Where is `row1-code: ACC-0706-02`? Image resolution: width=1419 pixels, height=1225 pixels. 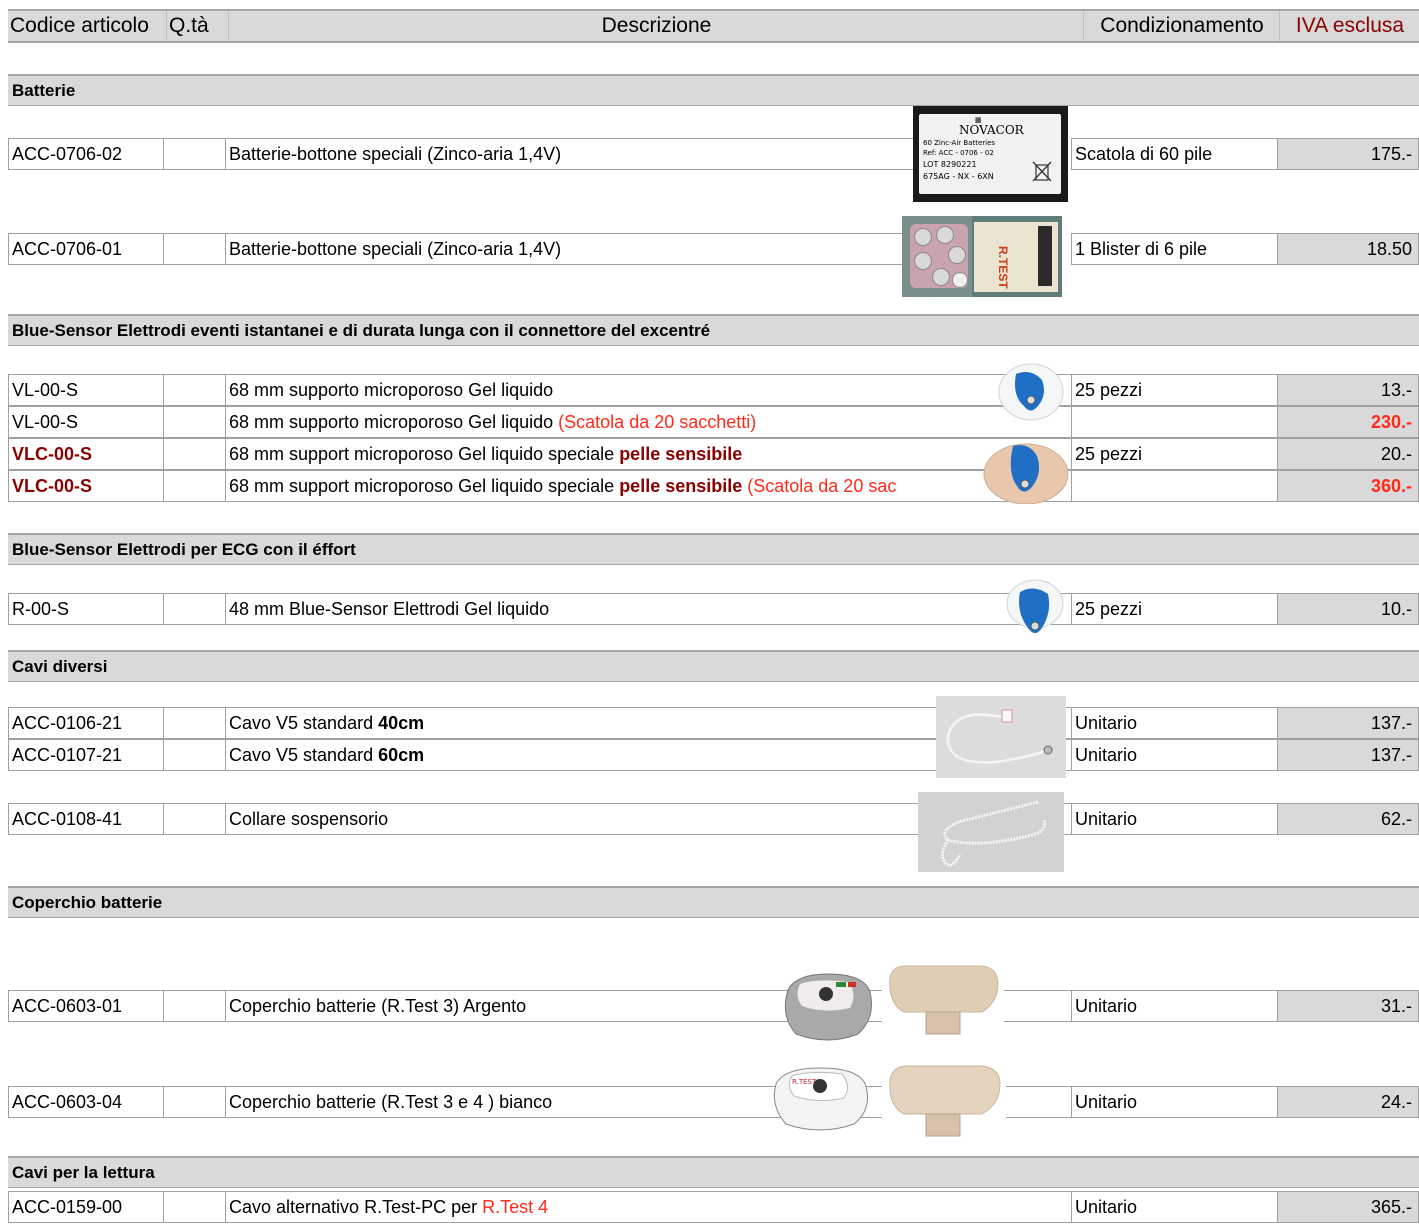
row1-code: ACC-0706-02 is located at coordinates (85, 154).